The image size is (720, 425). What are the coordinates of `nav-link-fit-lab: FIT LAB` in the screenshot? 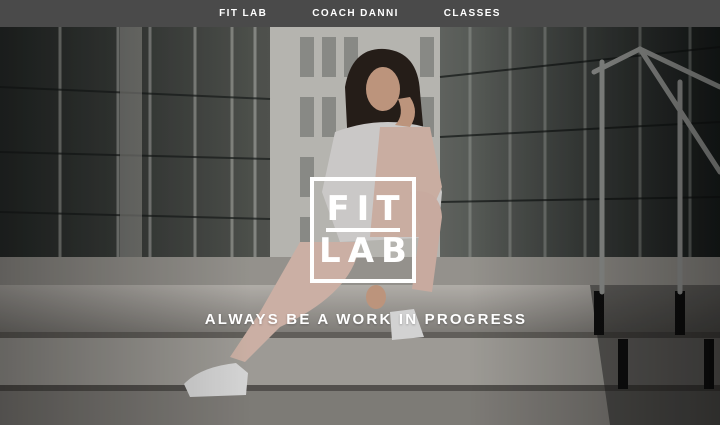 It's located at (243, 13).